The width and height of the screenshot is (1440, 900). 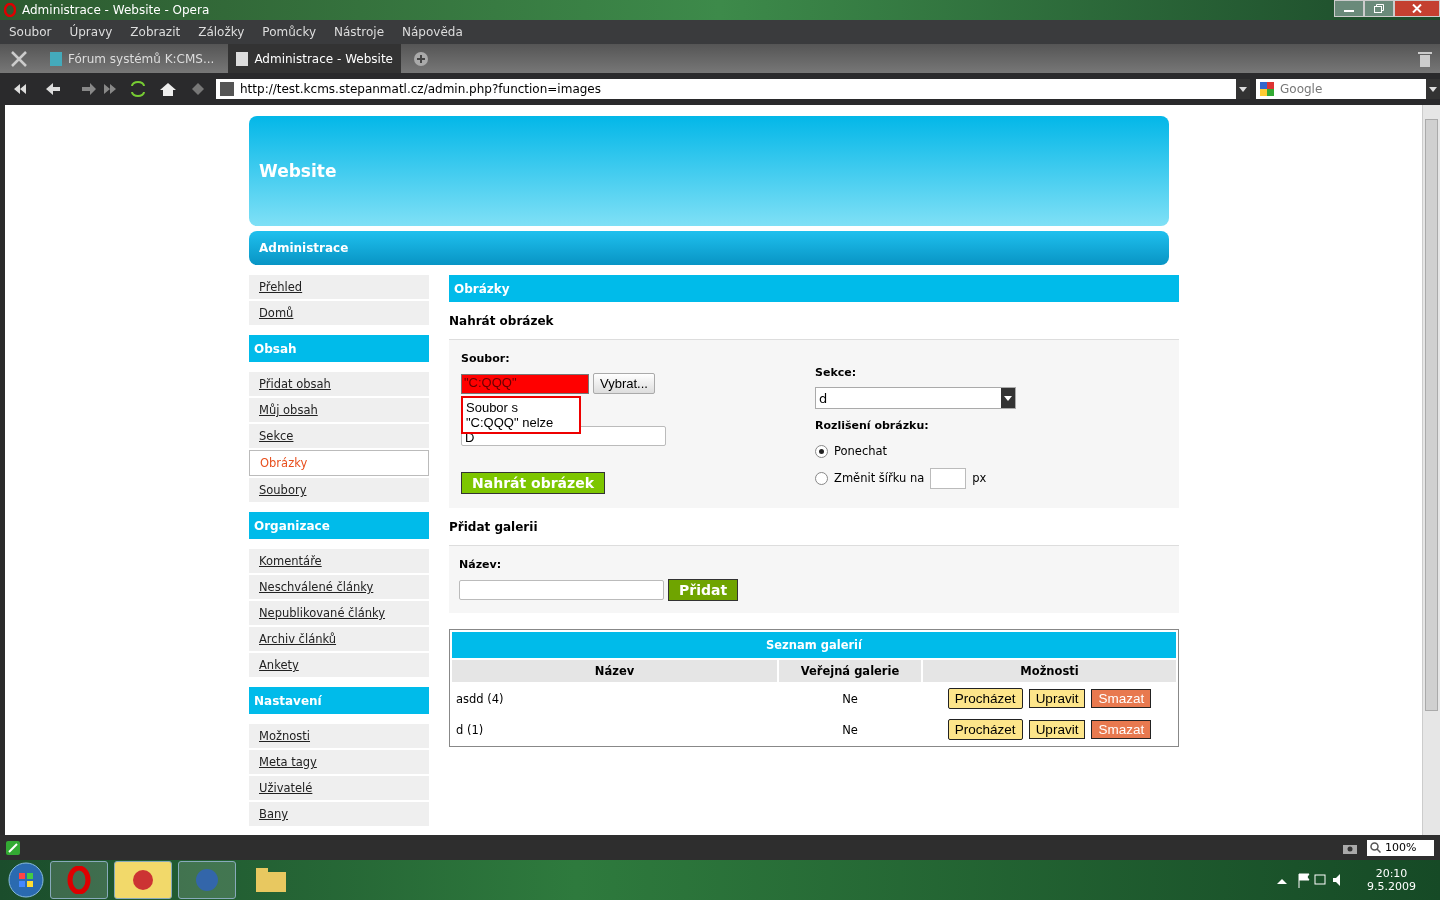 I want to click on close-button, so click(x=1417, y=8).